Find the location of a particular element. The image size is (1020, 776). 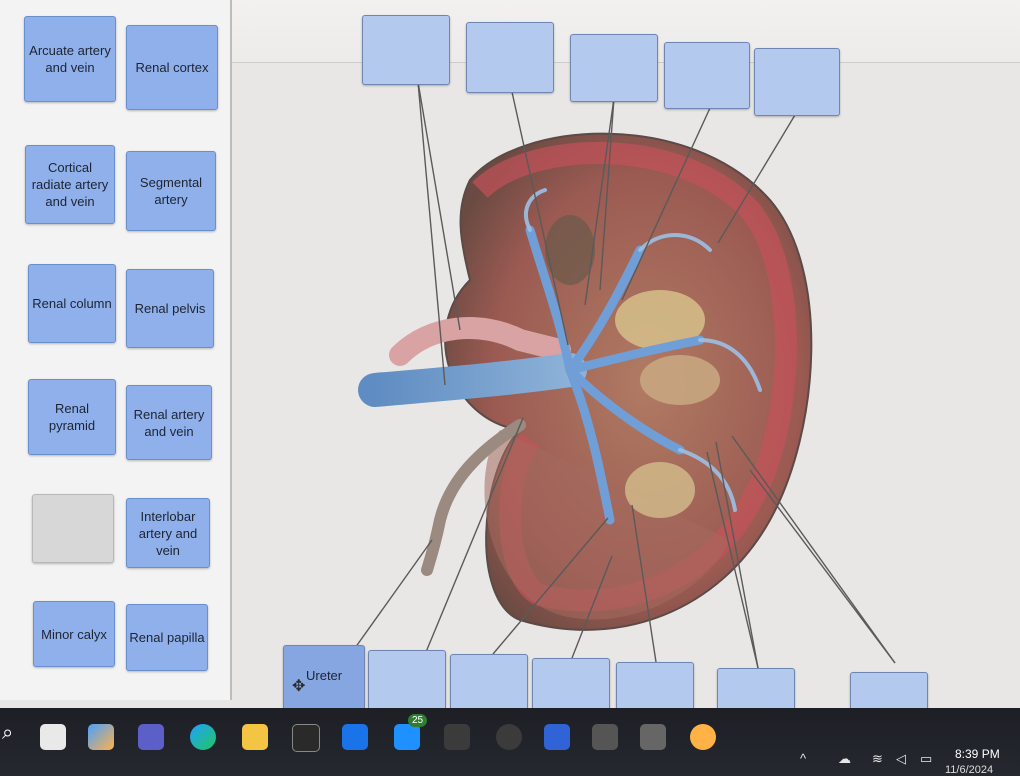

drop-zone-ureter: Ureter ✥ is located at coordinates (324, 680).